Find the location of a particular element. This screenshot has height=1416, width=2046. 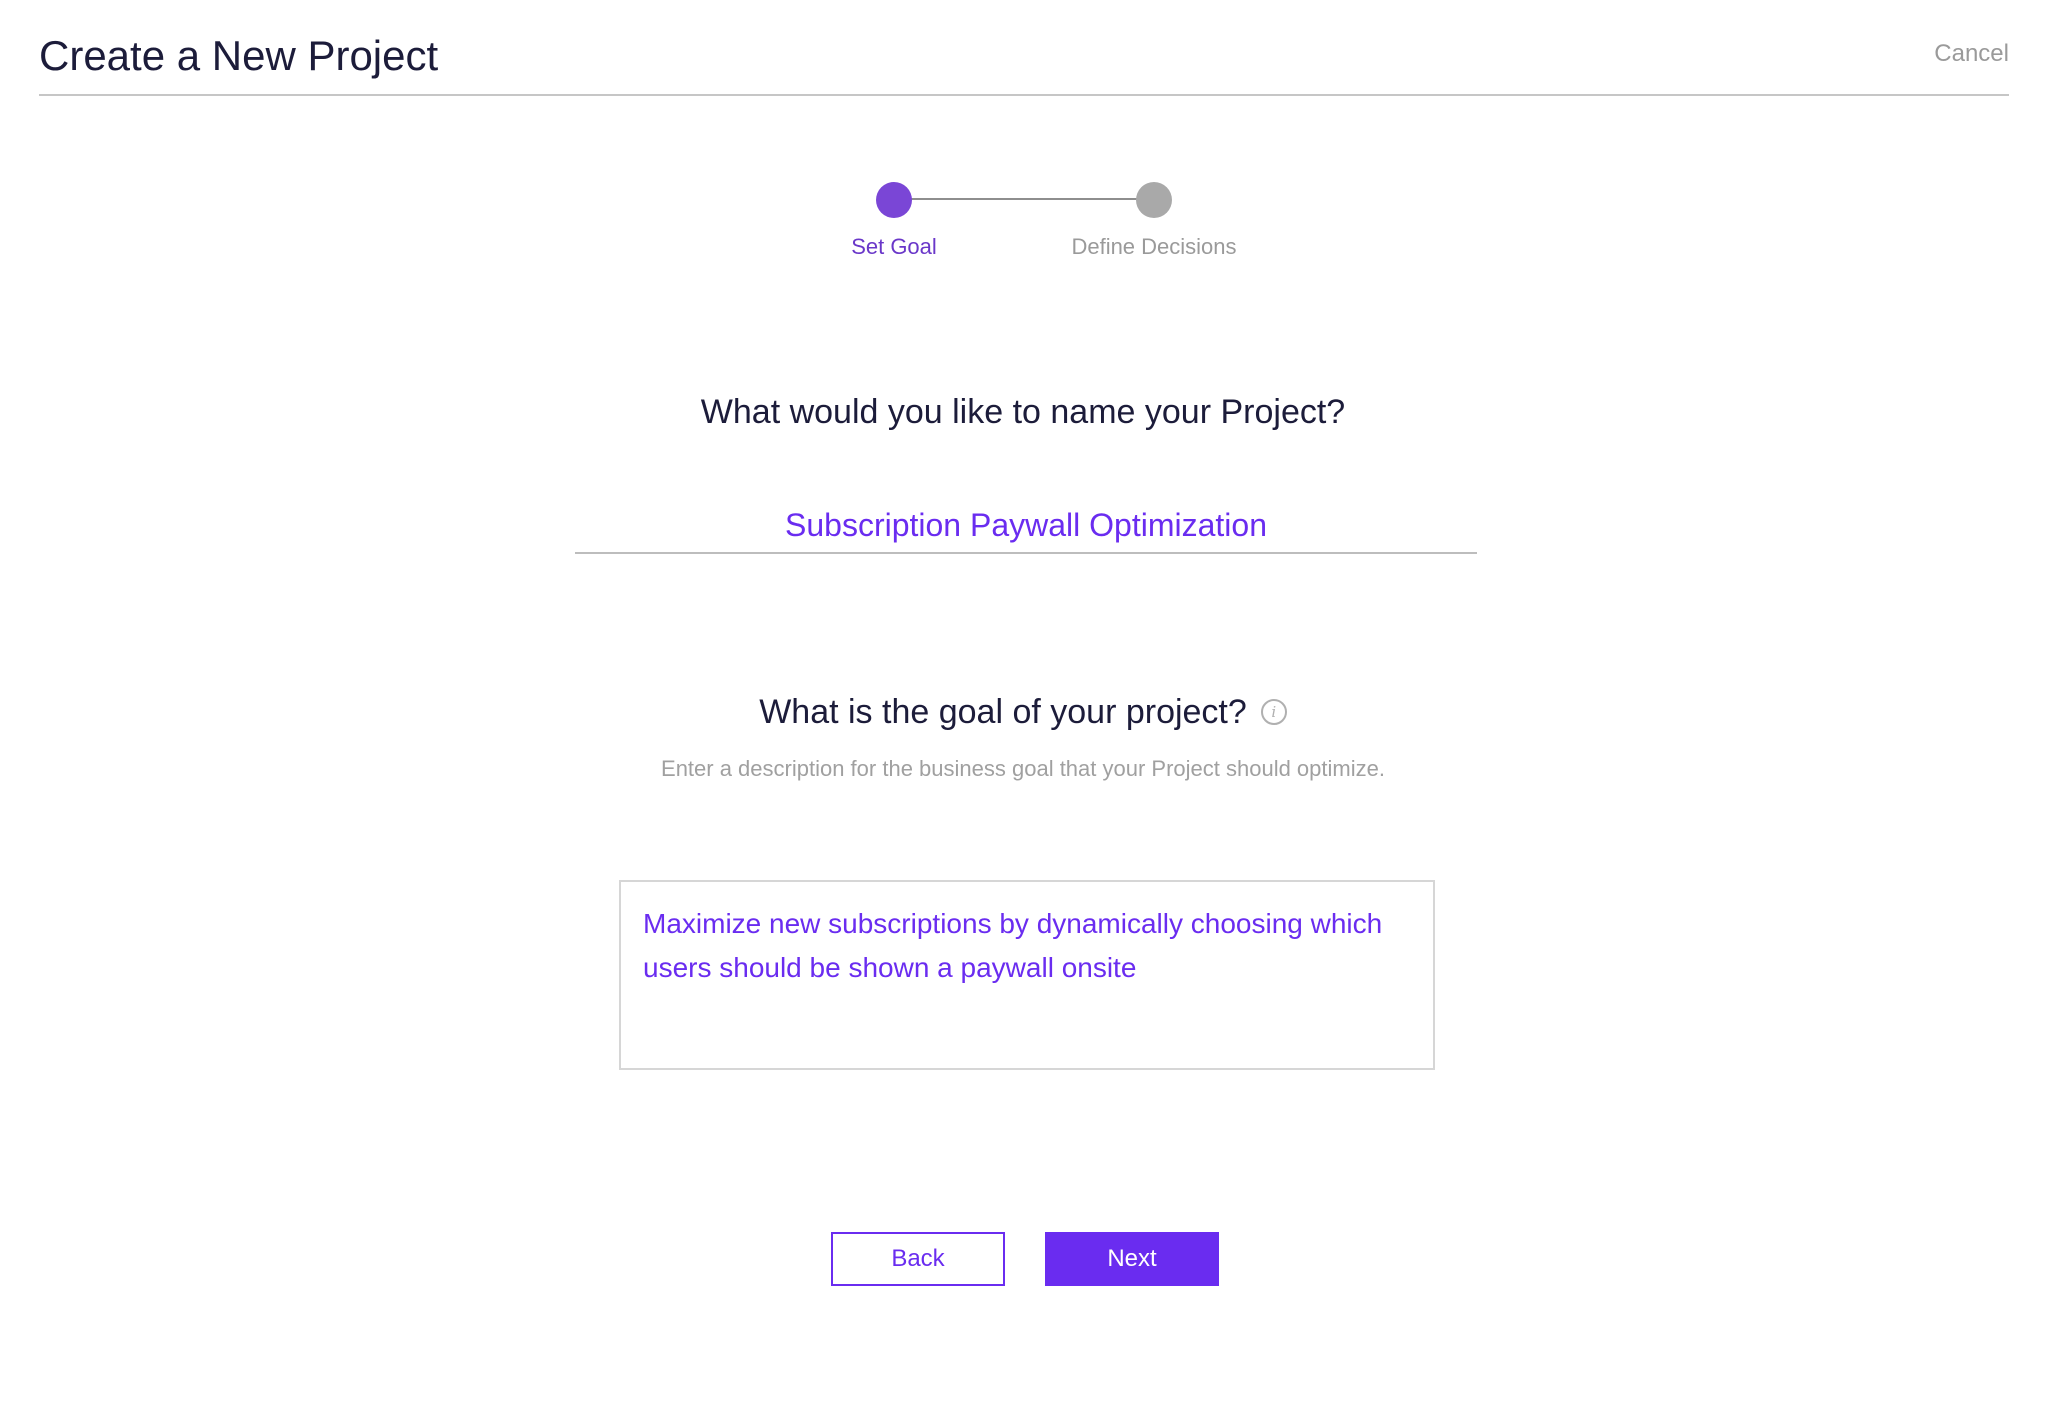

page-title: Create a New Project is located at coordinates (239, 55).